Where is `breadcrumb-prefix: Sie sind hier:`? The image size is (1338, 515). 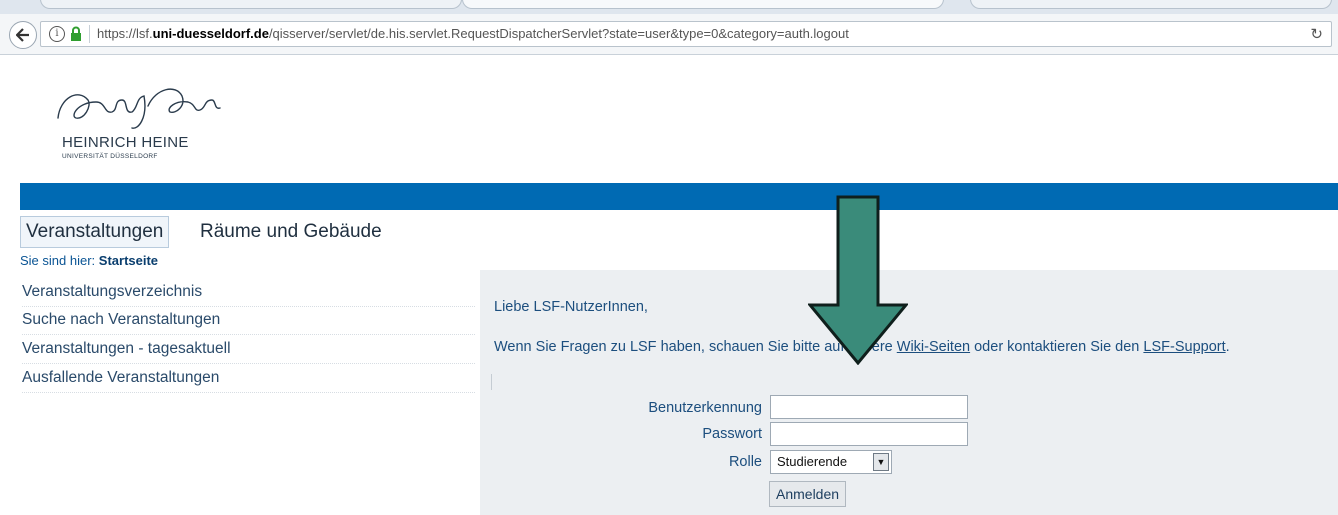
breadcrumb-prefix: Sie sind hier: is located at coordinates (58, 260).